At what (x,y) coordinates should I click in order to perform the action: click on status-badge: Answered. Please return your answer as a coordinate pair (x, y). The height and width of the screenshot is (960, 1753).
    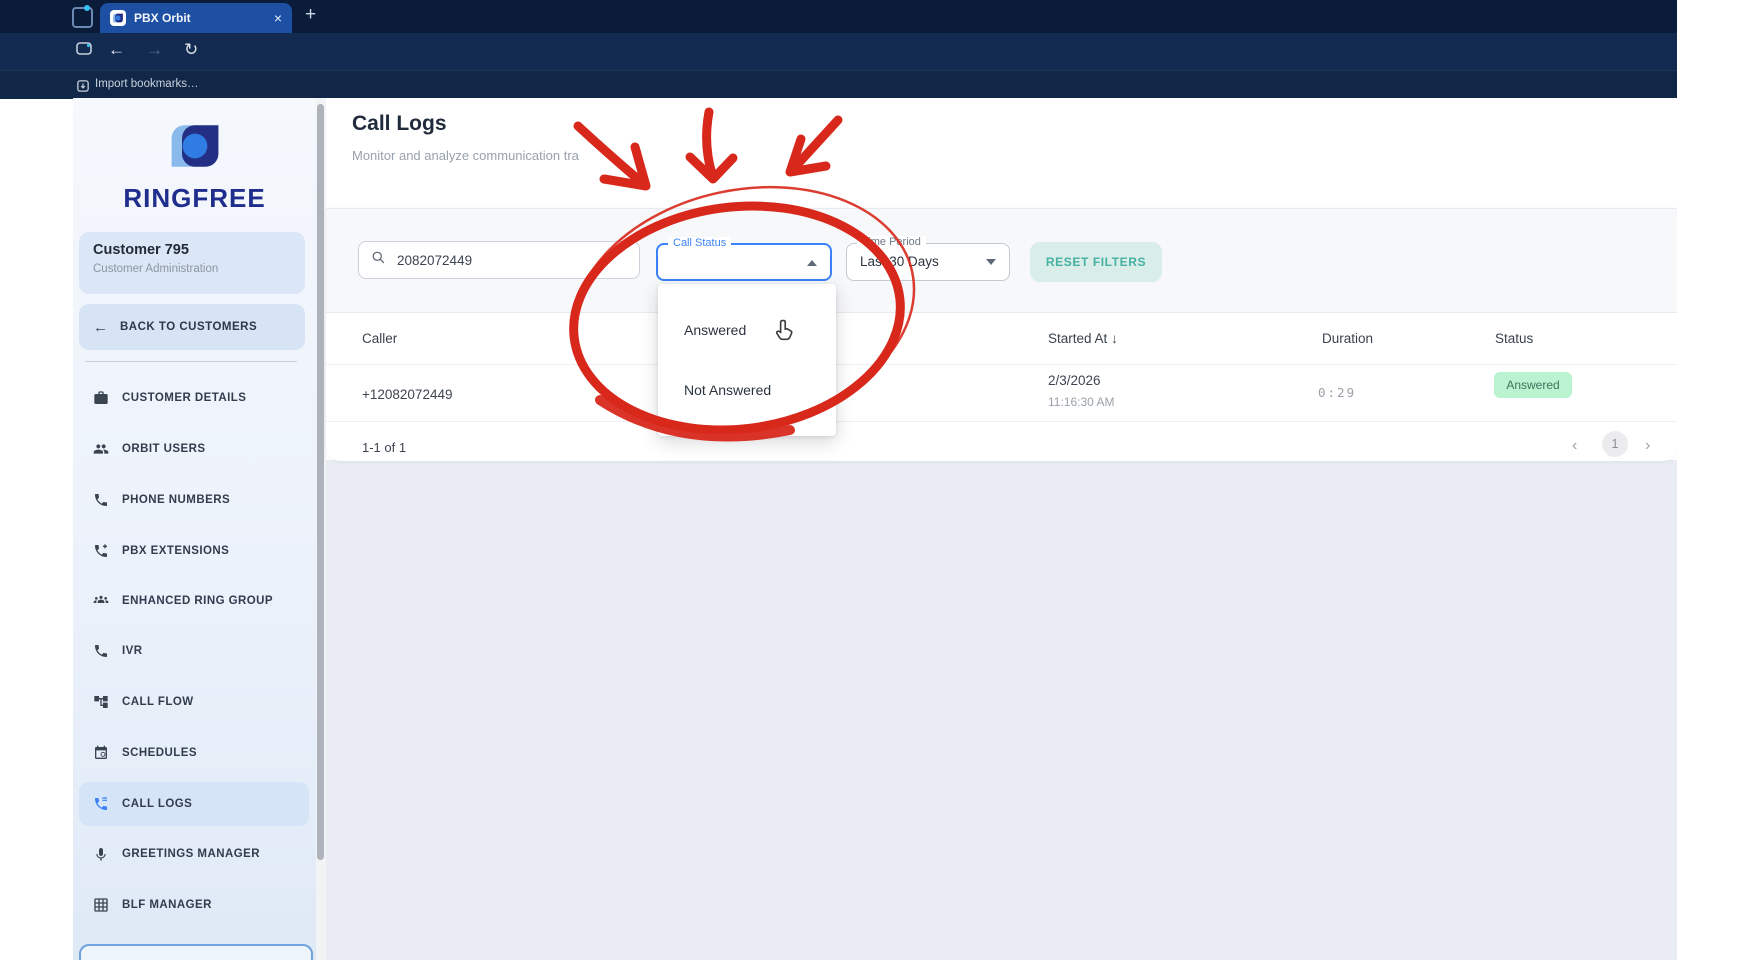
    Looking at the image, I should click on (1533, 385).